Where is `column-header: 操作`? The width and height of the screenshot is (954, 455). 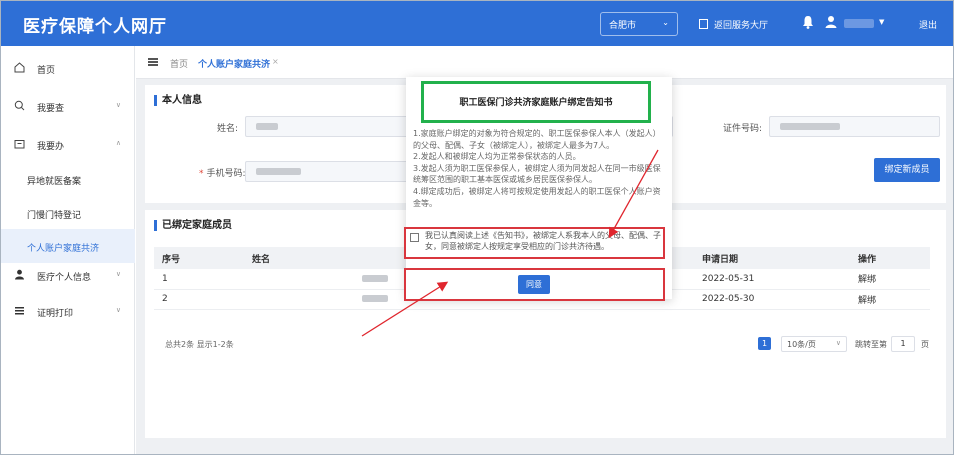 column-header: 操作 is located at coordinates (890, 258).